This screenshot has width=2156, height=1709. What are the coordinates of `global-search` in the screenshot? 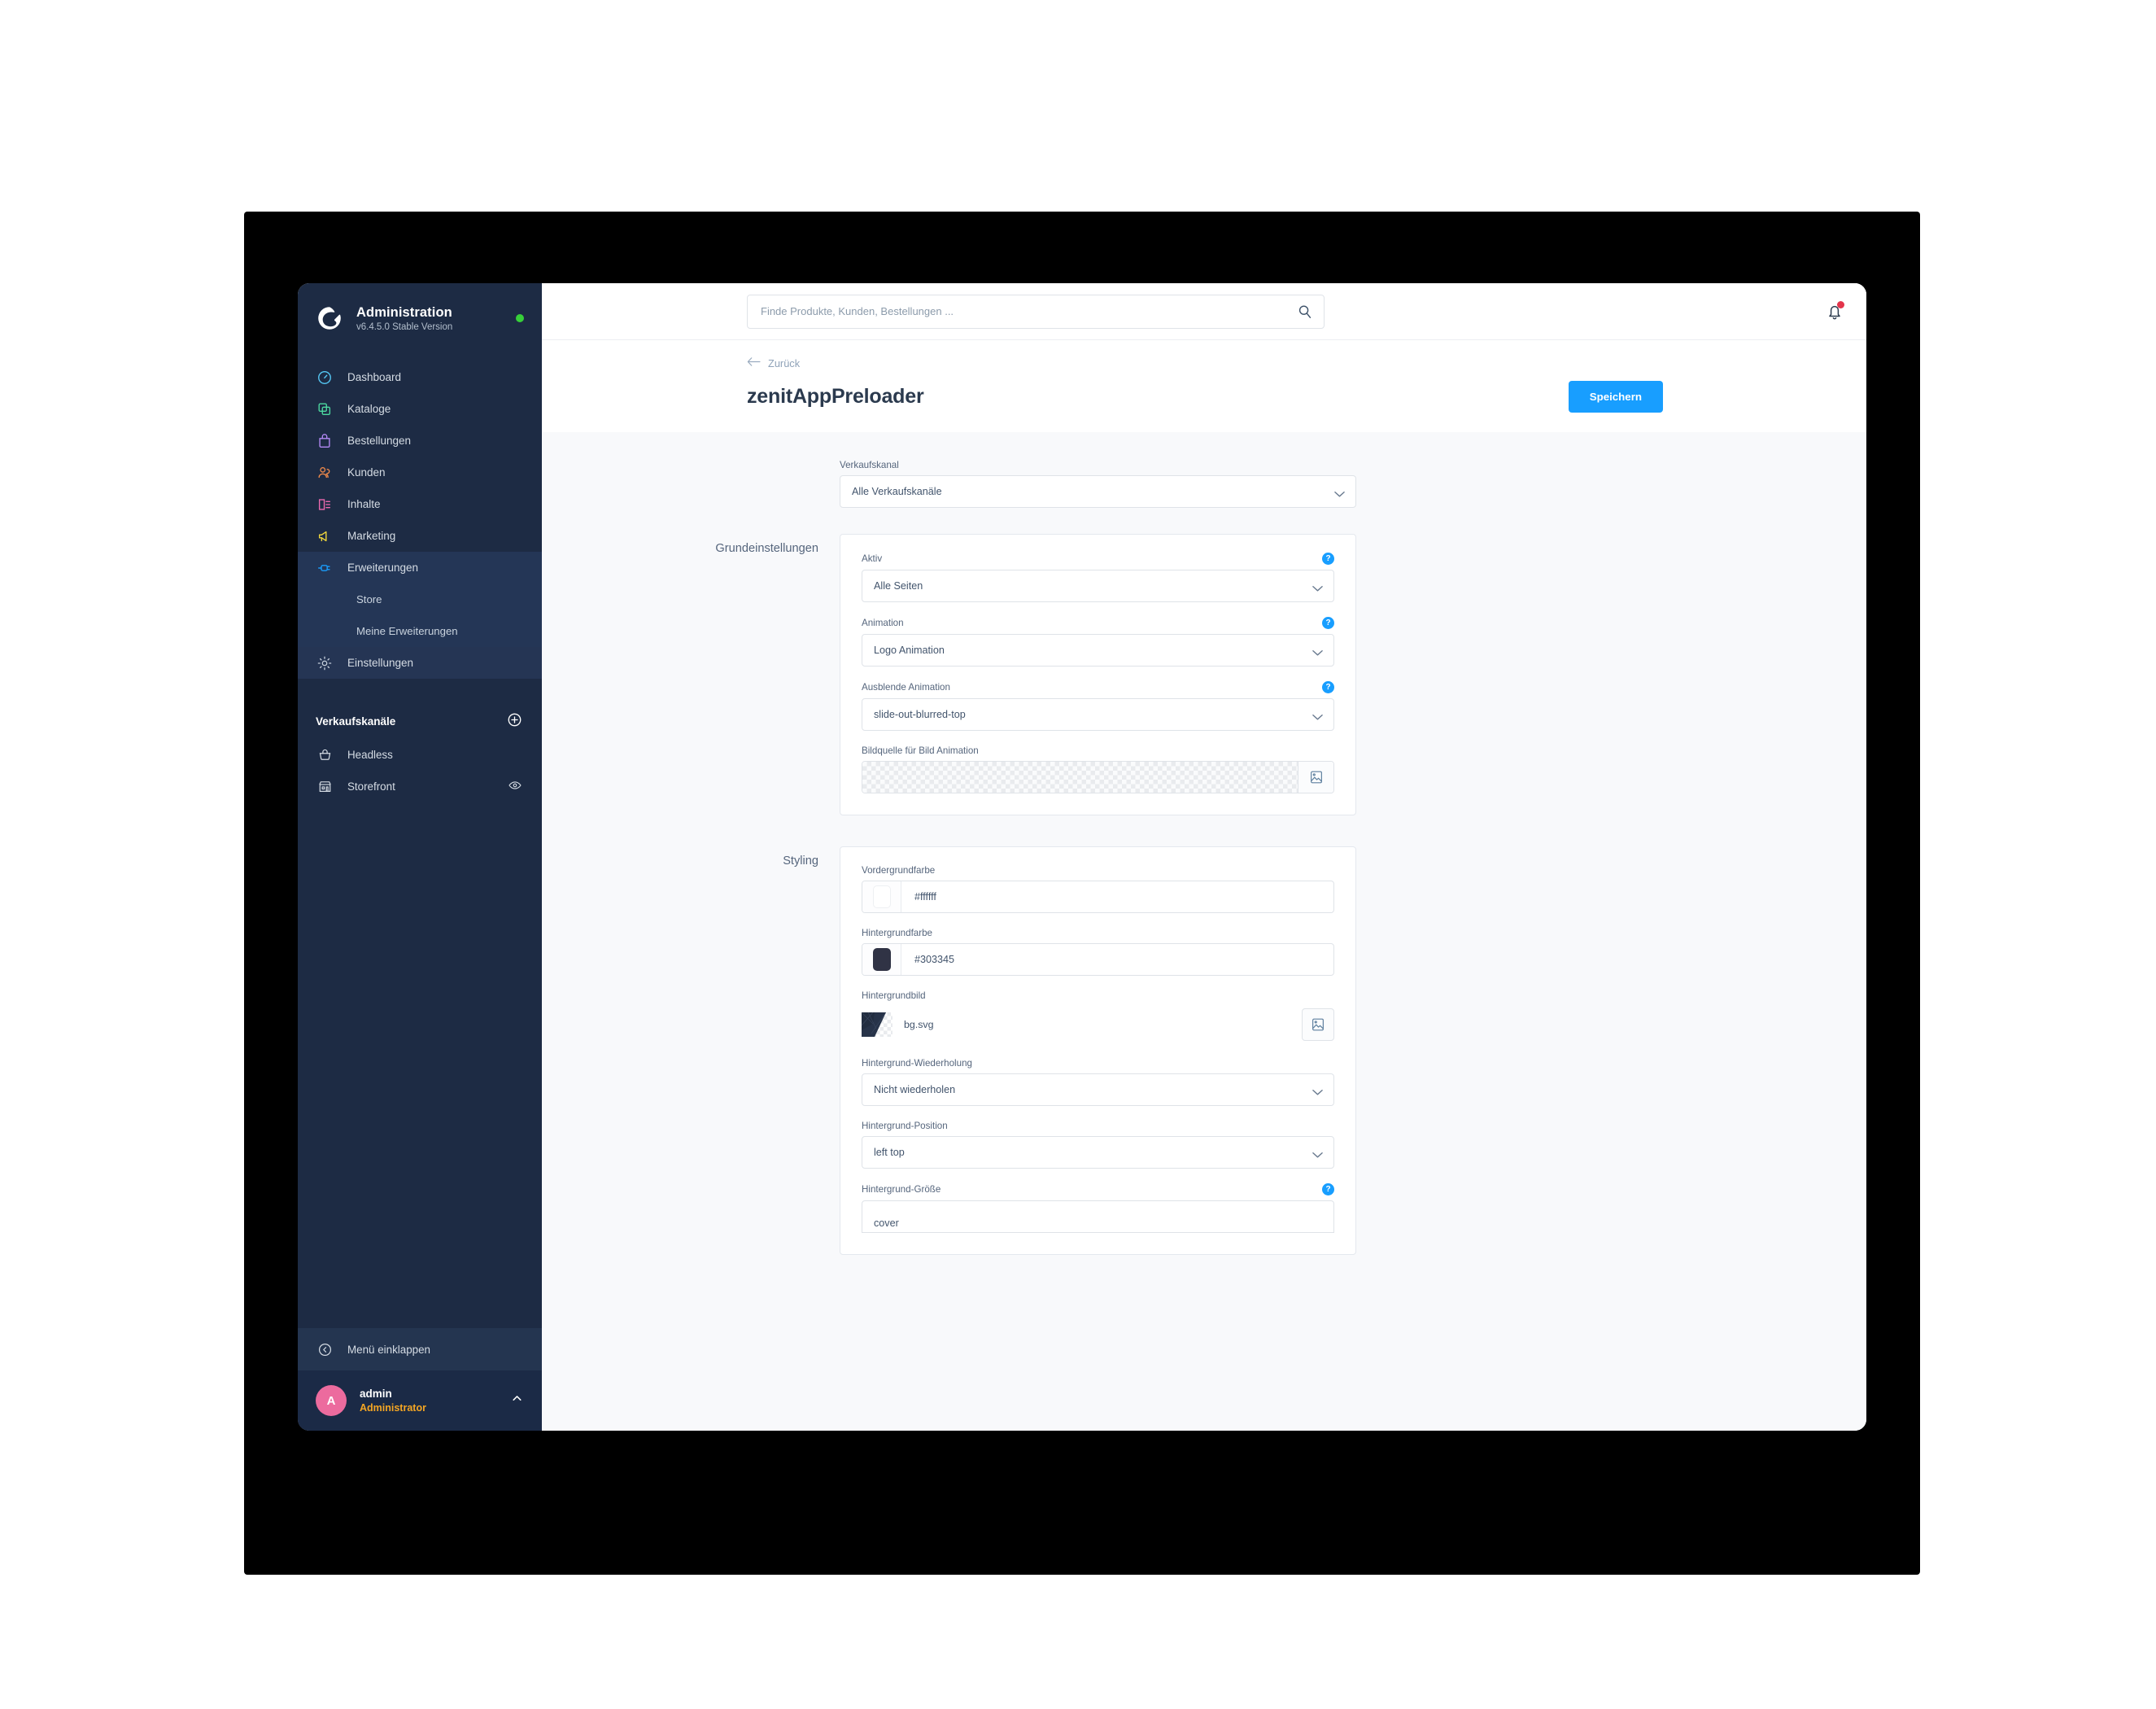 It's located at (1036, 311).